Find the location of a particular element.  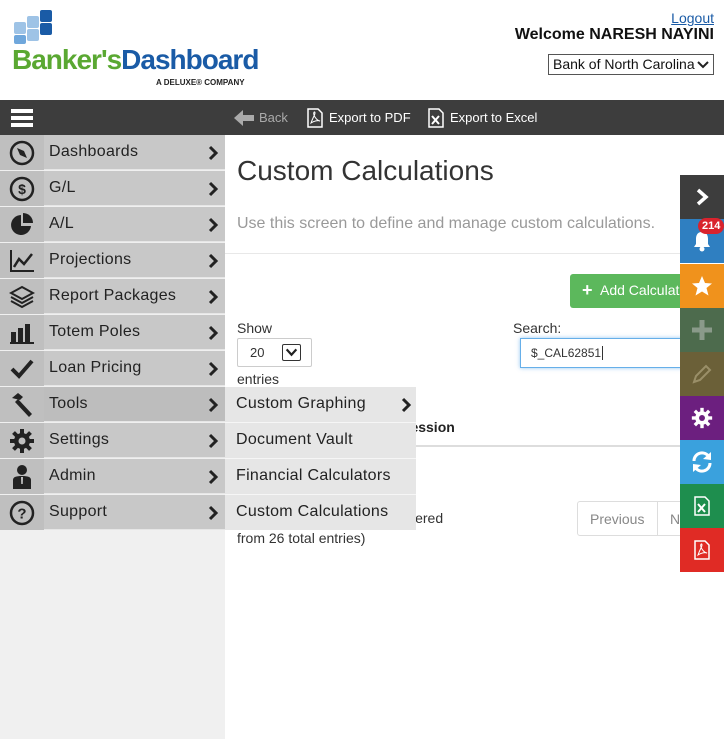

submenu-item-custom-graphing: Custom Graphing is located at coordinates (320, 405).